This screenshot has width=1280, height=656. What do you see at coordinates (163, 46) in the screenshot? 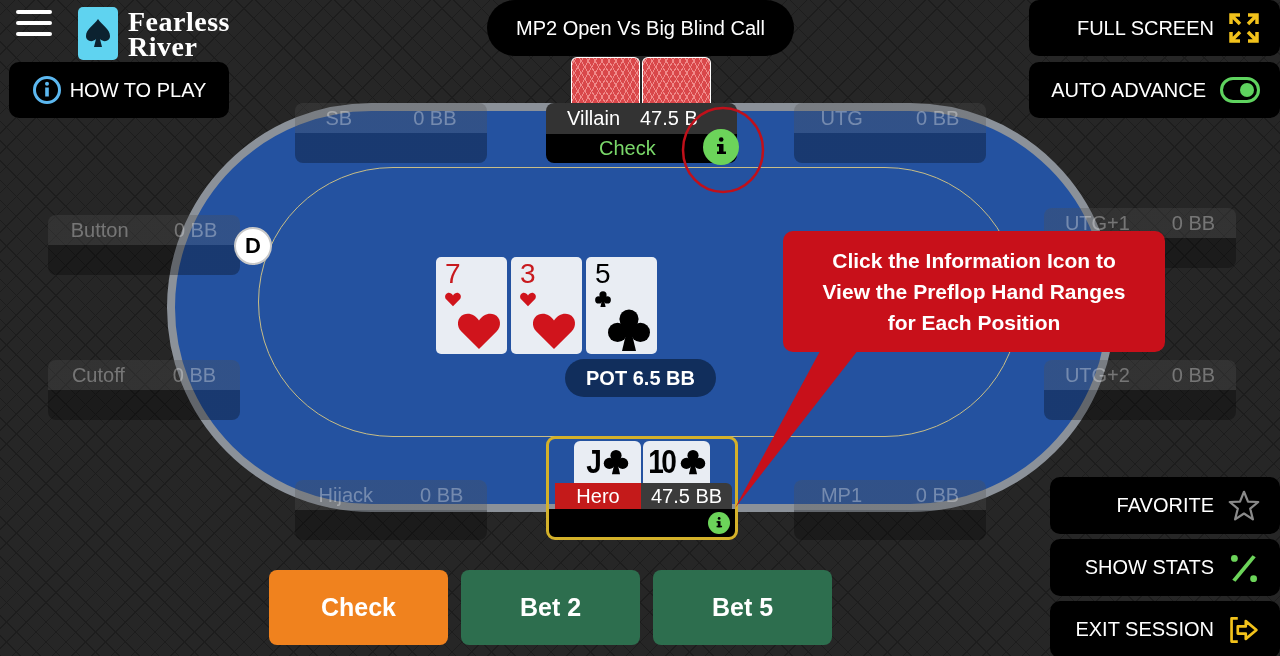
I see `logo-text: River` at bounding box center [163, 46].